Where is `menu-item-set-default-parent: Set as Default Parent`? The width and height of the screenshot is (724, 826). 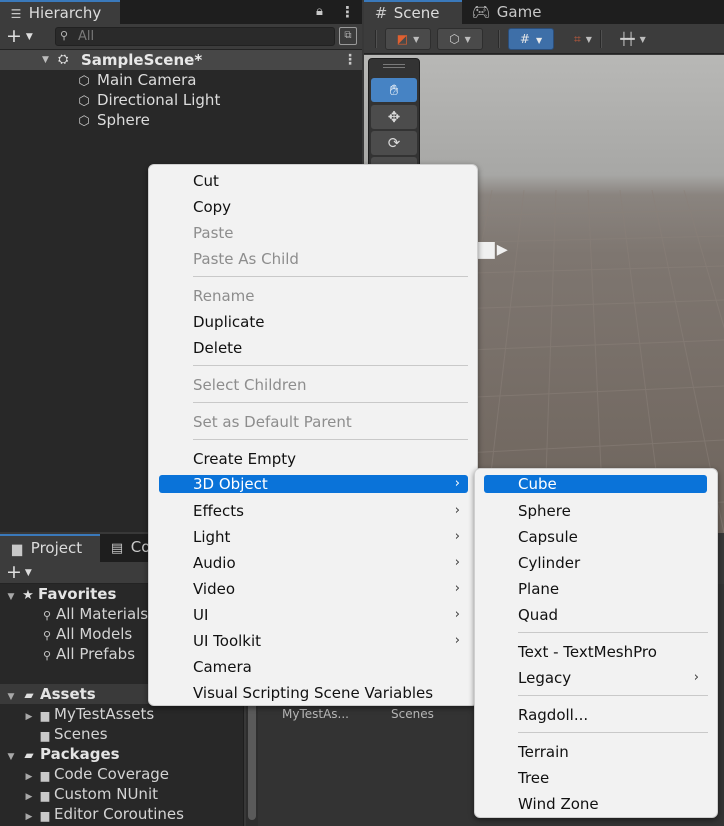 menu-item-set-default-parent: Set as Default Parent is located at coordinates (328, 422).